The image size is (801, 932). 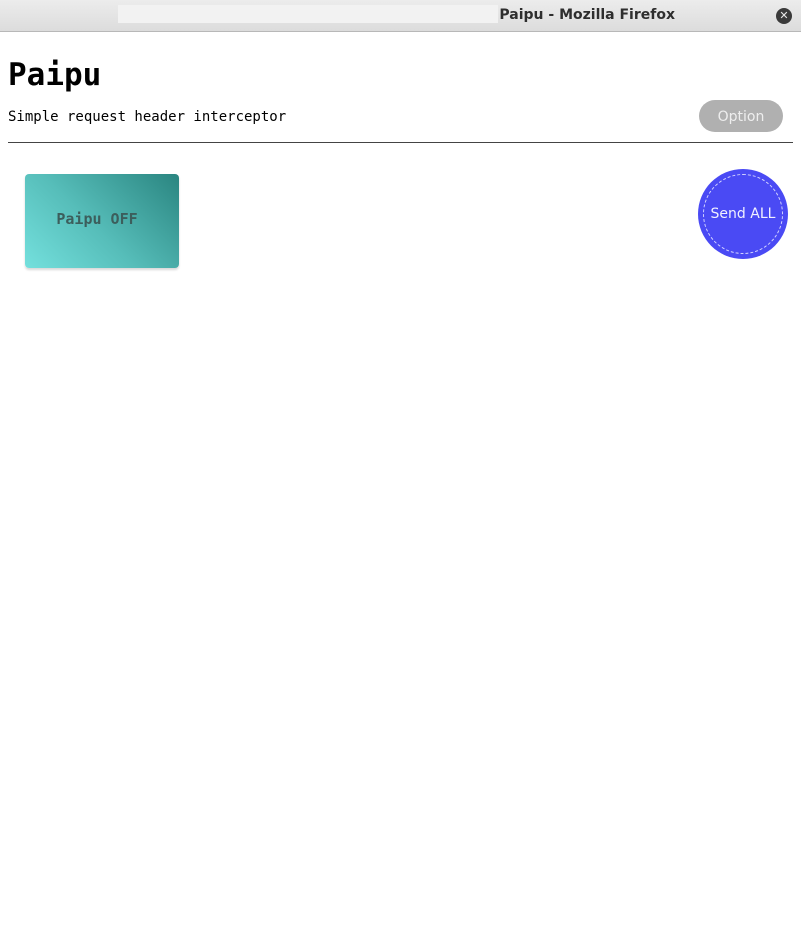 I want to click on send-all-button: Send ALL, so click(x=743, y=214).